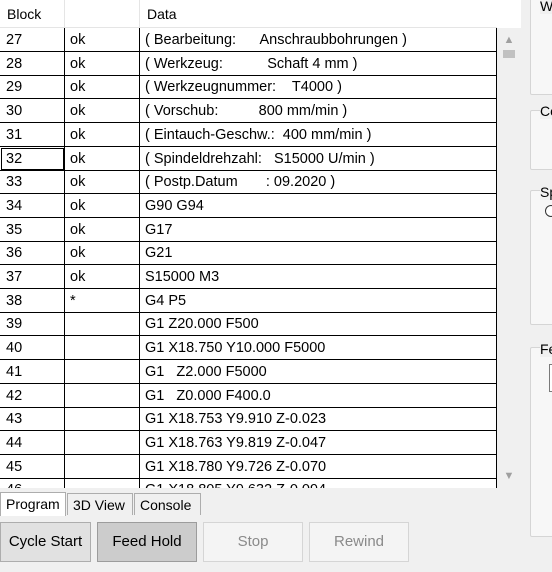  I want to click on data-cell: G1 X18.805 Y9.632 Z-0.094, so click(318, 483).